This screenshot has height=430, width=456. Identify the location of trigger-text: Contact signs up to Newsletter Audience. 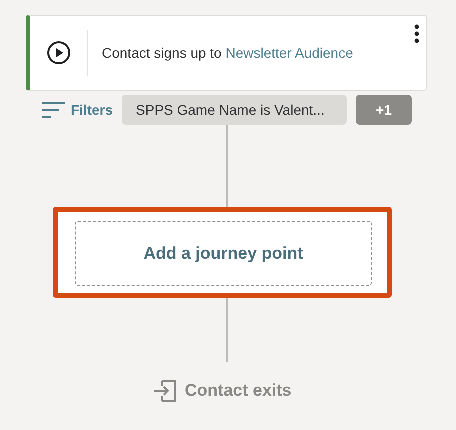
(227, 53).